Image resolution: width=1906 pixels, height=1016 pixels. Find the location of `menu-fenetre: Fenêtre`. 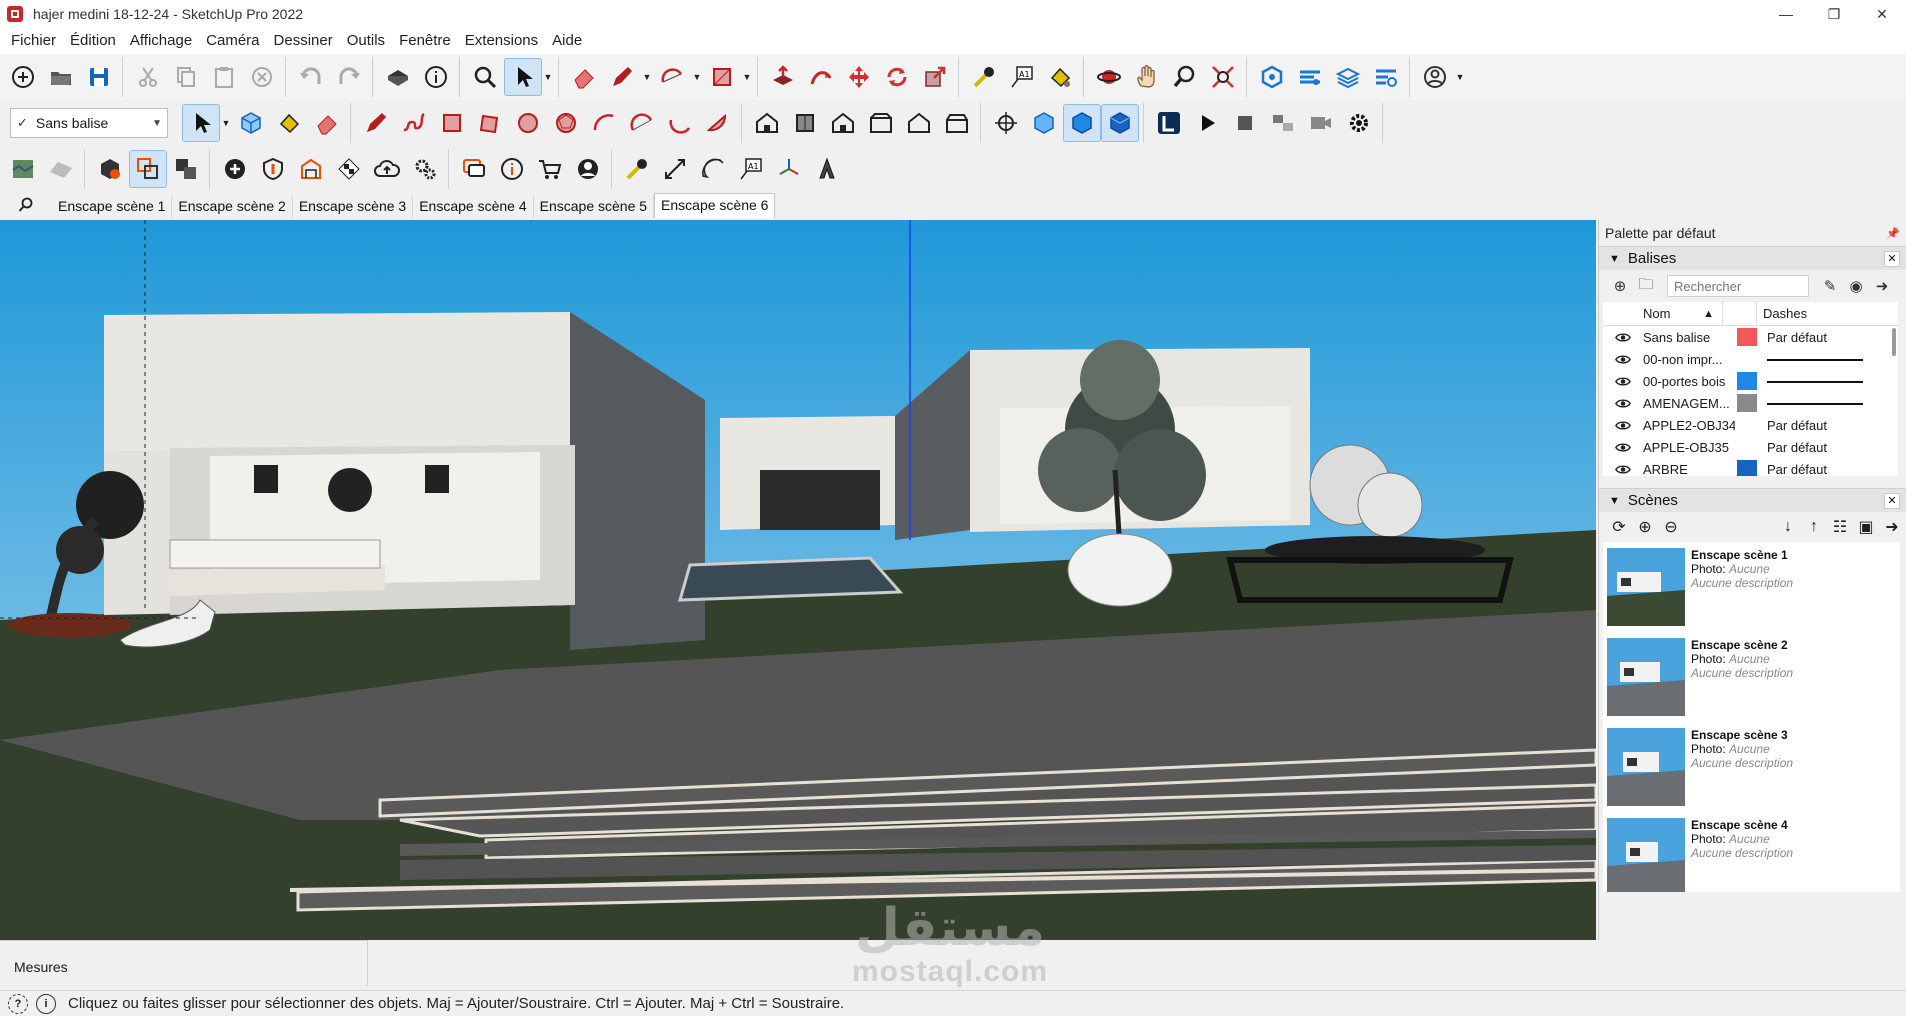

menu-fenetre: Fenêtre is located at coordinates (425, 41).